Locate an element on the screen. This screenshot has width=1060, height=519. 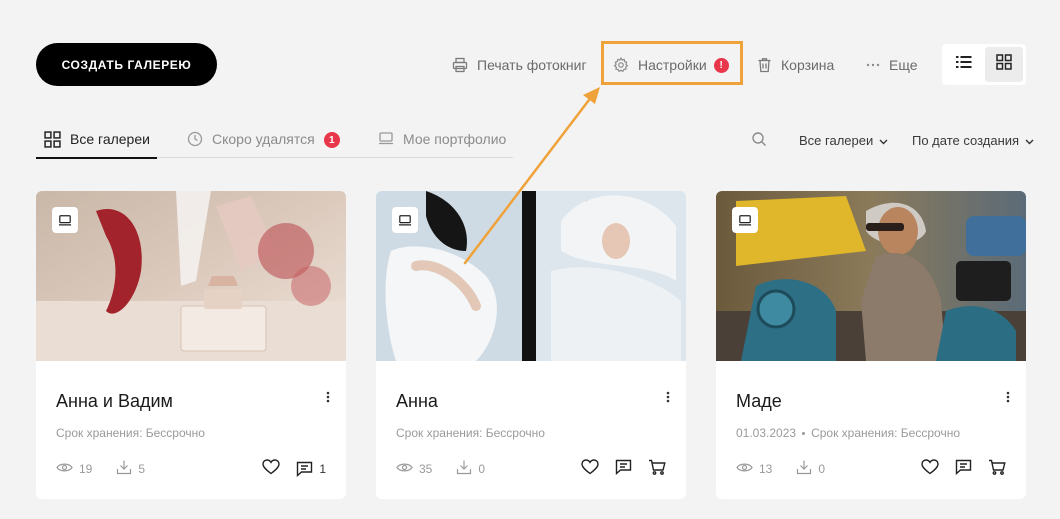
search-icon is located at coordinates (759, 141).